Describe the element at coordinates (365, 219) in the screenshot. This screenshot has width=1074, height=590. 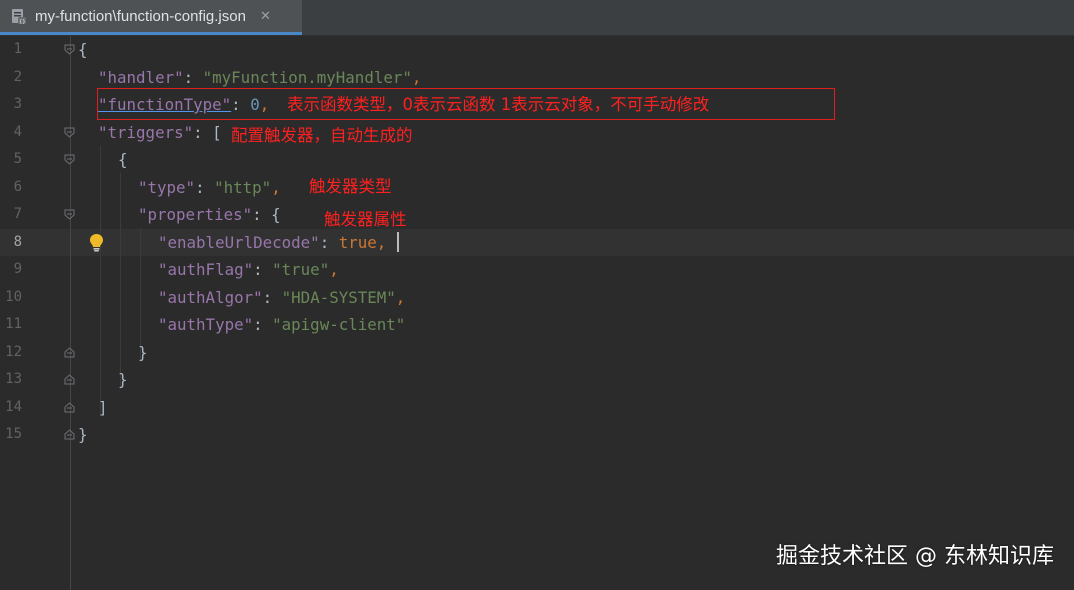
I see `annotation-trigger-properties: 触发器属性` at that location.